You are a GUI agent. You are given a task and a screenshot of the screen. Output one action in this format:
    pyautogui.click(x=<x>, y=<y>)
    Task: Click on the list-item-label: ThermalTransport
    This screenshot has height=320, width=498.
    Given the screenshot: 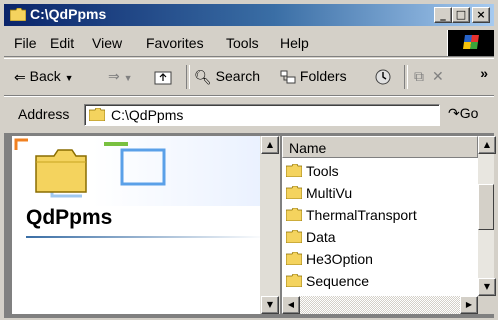 What is the action you would take?
    pyautogui.click(x=361, y=215)
    